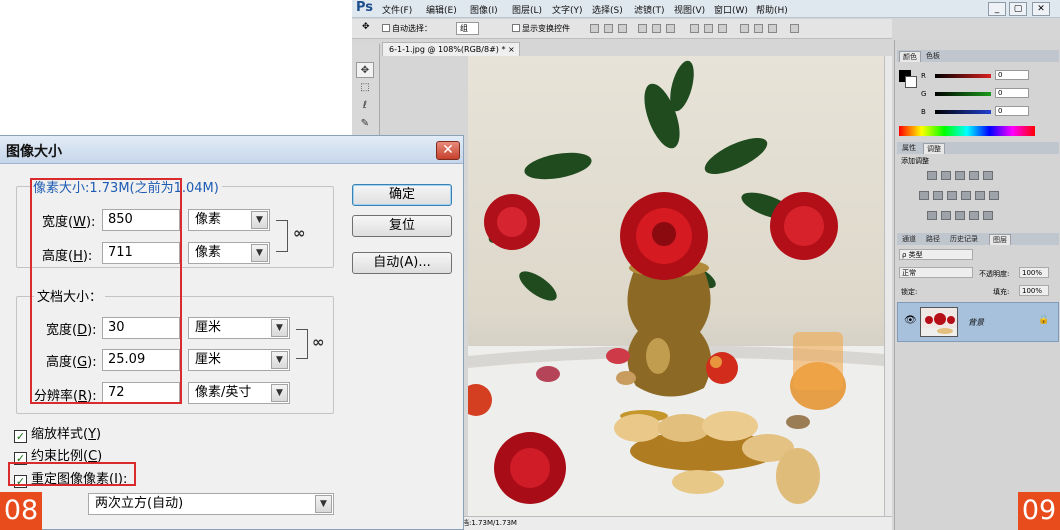 The height and width of the screenshot is (530, 1060). What do you see at coordinates (689, 9) in the screenshot?
I see `menu-view: 视图(V)` at bounding box center [689, 9].